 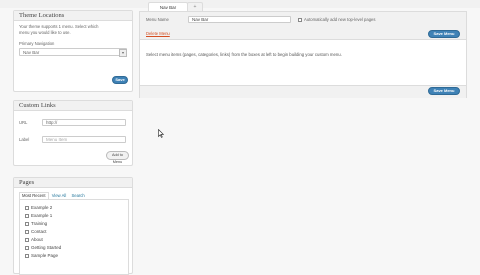 What do you see at coordinates (161, 133) in the screenshot?
I see `mouse-cursor-icon` at bounding box center [161, 133].